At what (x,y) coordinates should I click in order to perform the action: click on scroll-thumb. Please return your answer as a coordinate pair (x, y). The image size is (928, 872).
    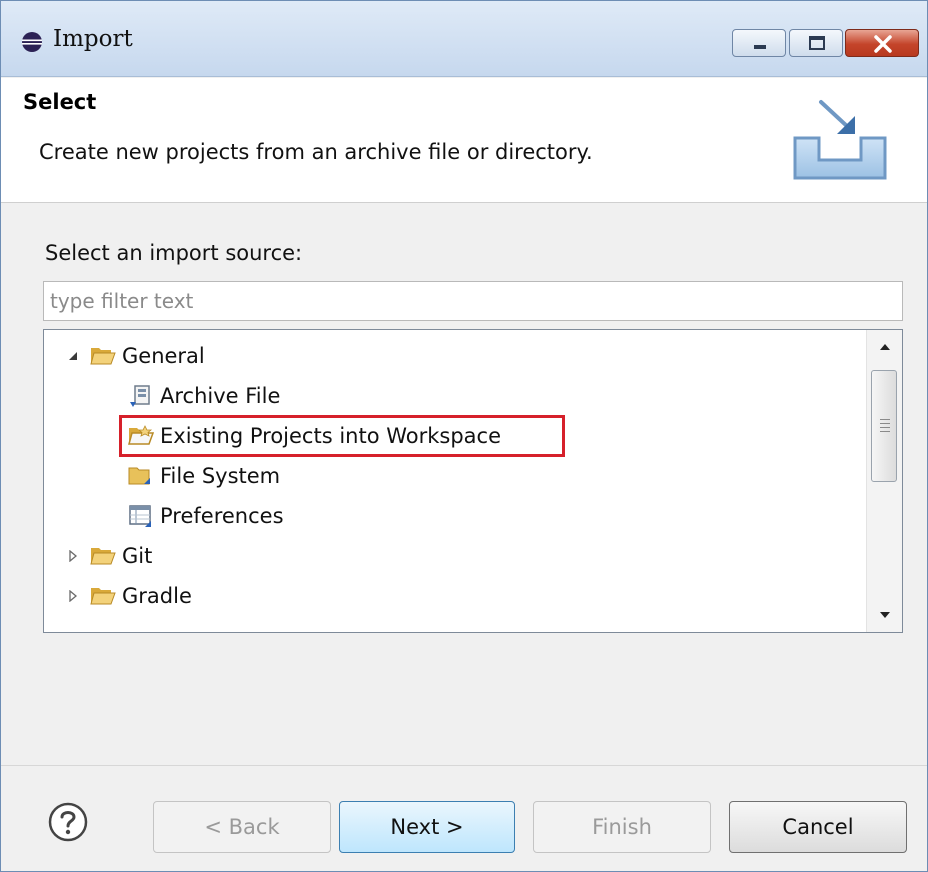
    Looking at the image, I should click on (884, 426).